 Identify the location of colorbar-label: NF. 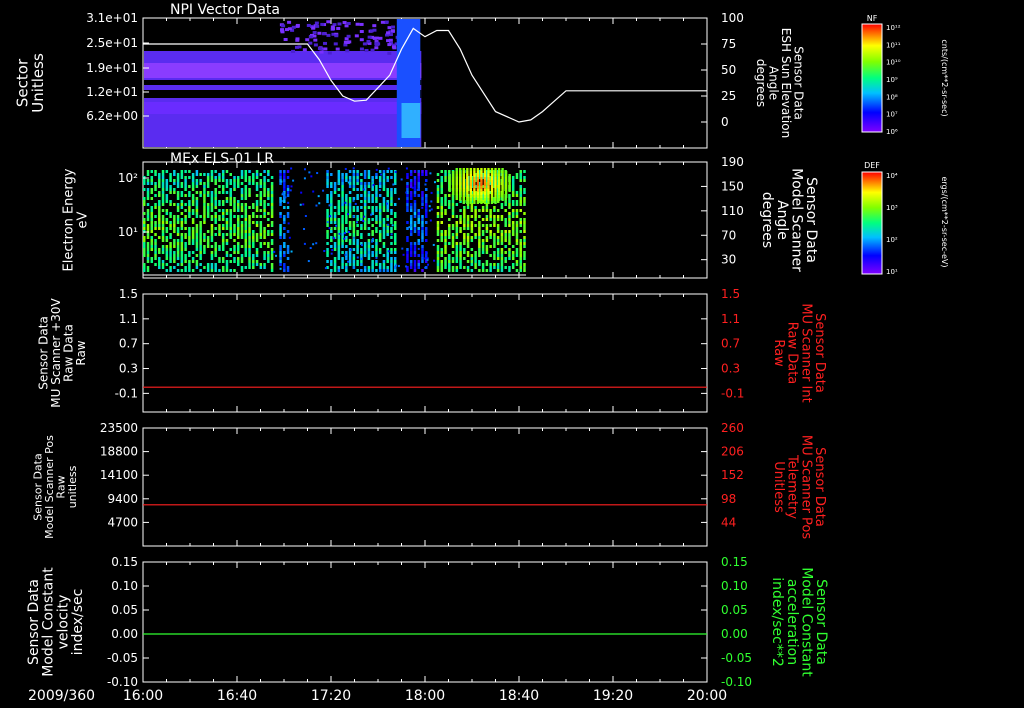
(872, 18).